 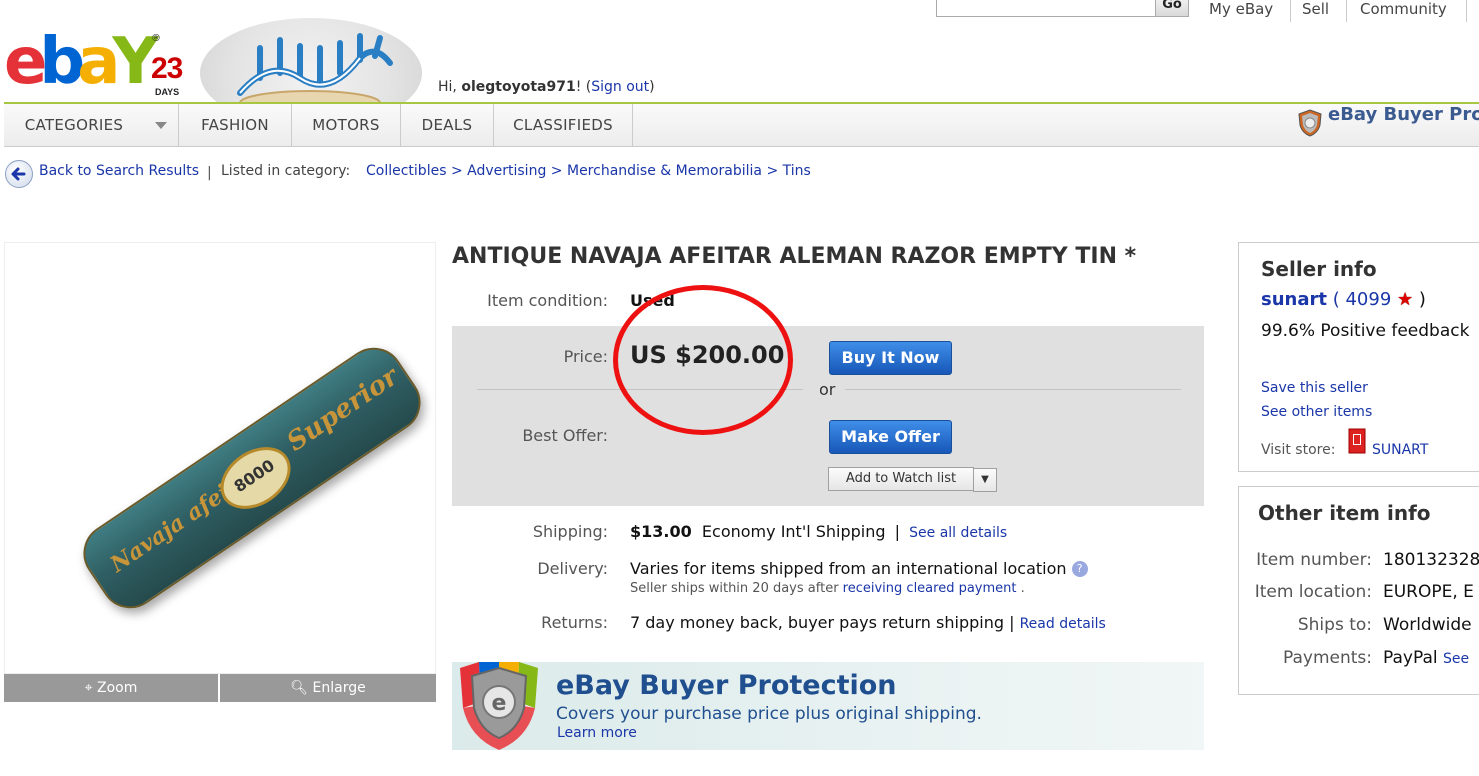 What do you see at coordinates (890, 358) in the screenshot?
I see `buy-it-now-button: Buy It Now` at bounding box center [890, 358].